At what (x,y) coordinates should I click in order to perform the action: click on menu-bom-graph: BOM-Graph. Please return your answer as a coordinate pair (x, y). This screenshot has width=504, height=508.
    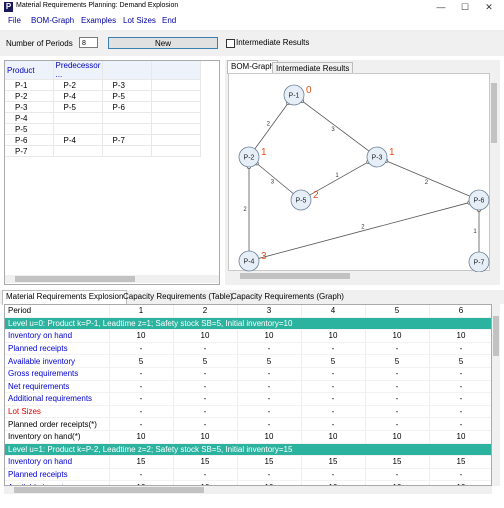
    Looking at the image, I should click on (52, 20).